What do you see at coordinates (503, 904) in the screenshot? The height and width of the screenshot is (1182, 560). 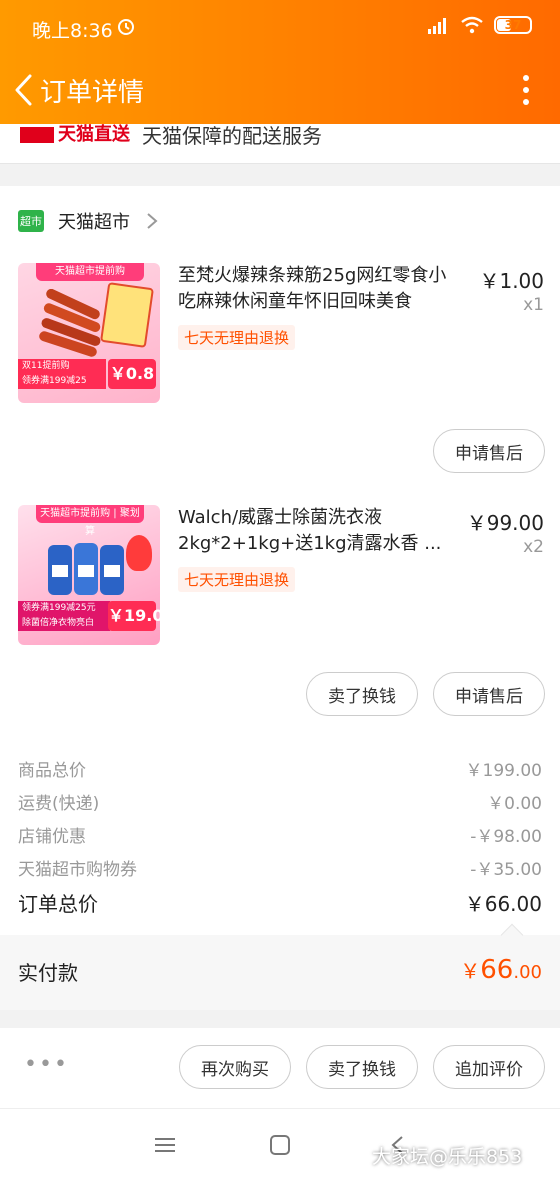 I see `order-total-value: ￥66.00` at bounding box center [503, 904].